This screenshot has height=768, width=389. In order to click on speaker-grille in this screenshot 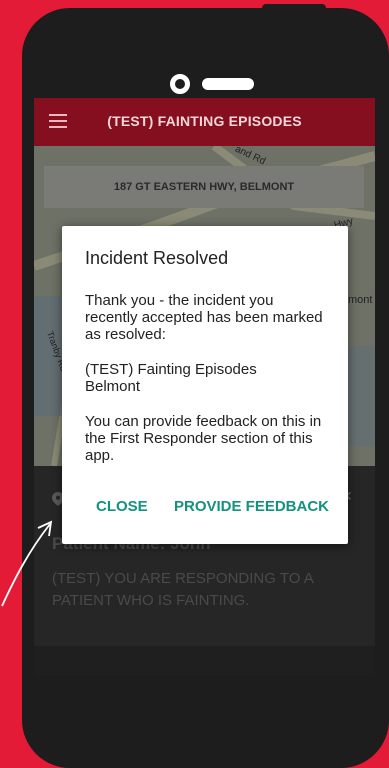, I will do `click(228, 84)`.